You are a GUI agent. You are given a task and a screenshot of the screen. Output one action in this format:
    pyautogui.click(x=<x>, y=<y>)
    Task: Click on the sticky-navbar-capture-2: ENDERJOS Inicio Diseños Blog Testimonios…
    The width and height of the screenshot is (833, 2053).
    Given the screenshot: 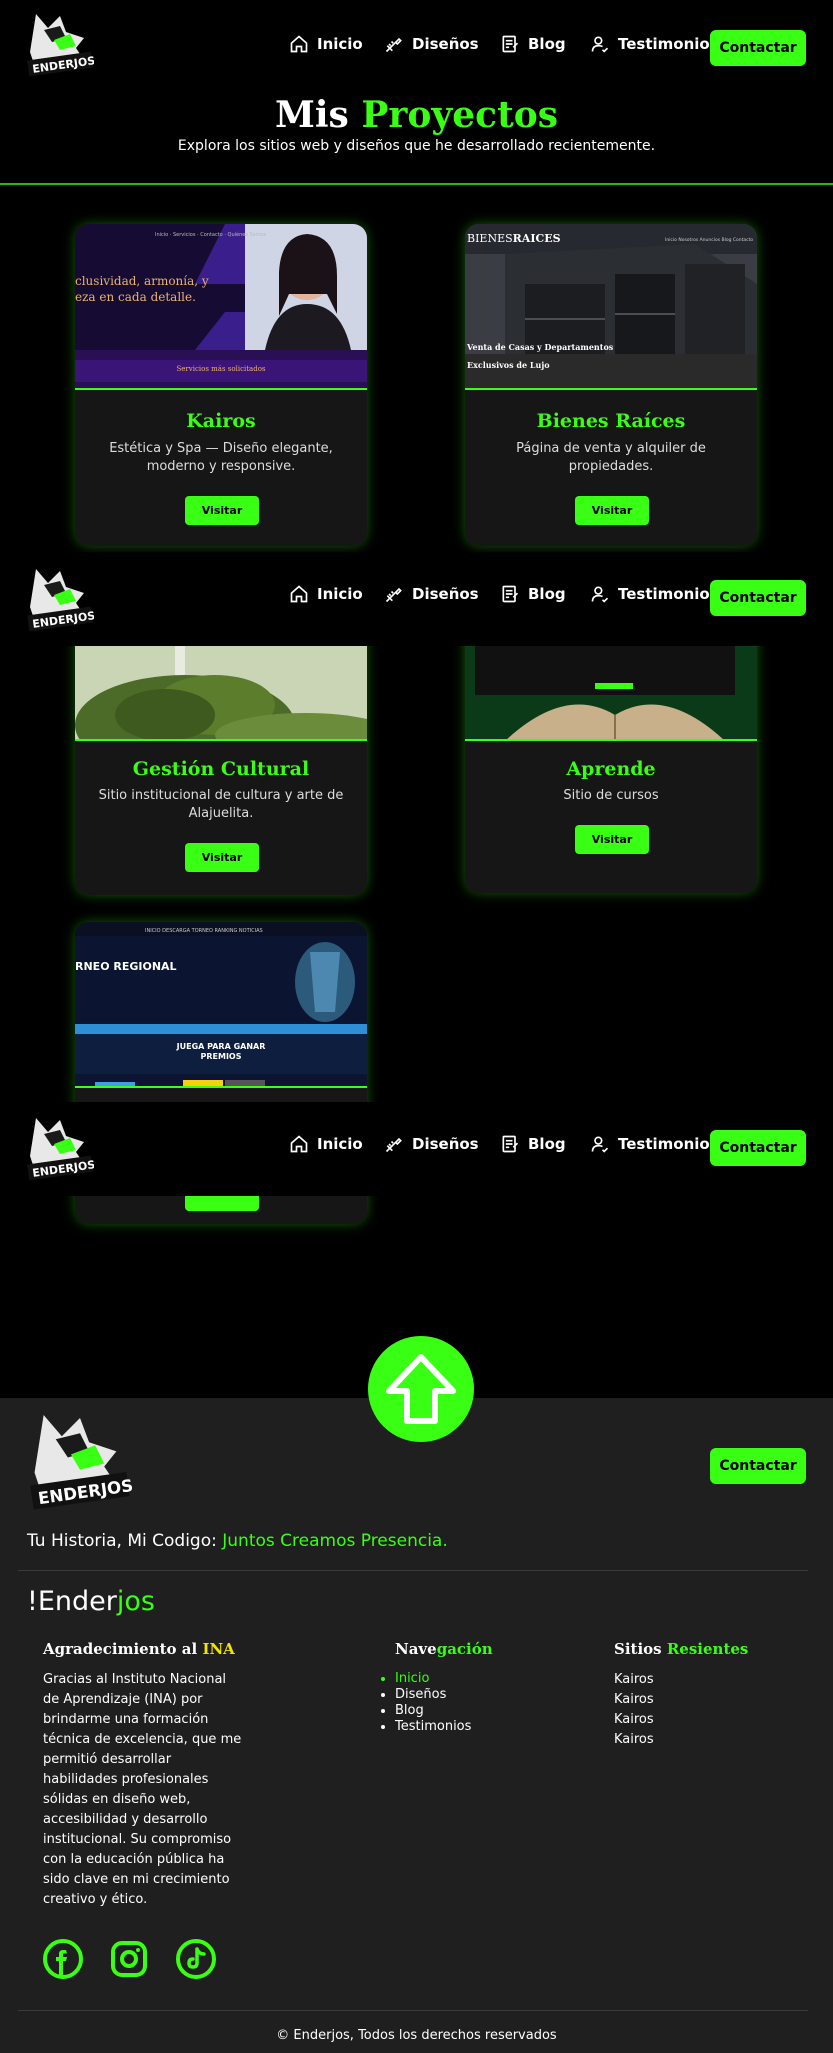 What is the action you would take?
    pyautogui.click(x=416, y=599)
    